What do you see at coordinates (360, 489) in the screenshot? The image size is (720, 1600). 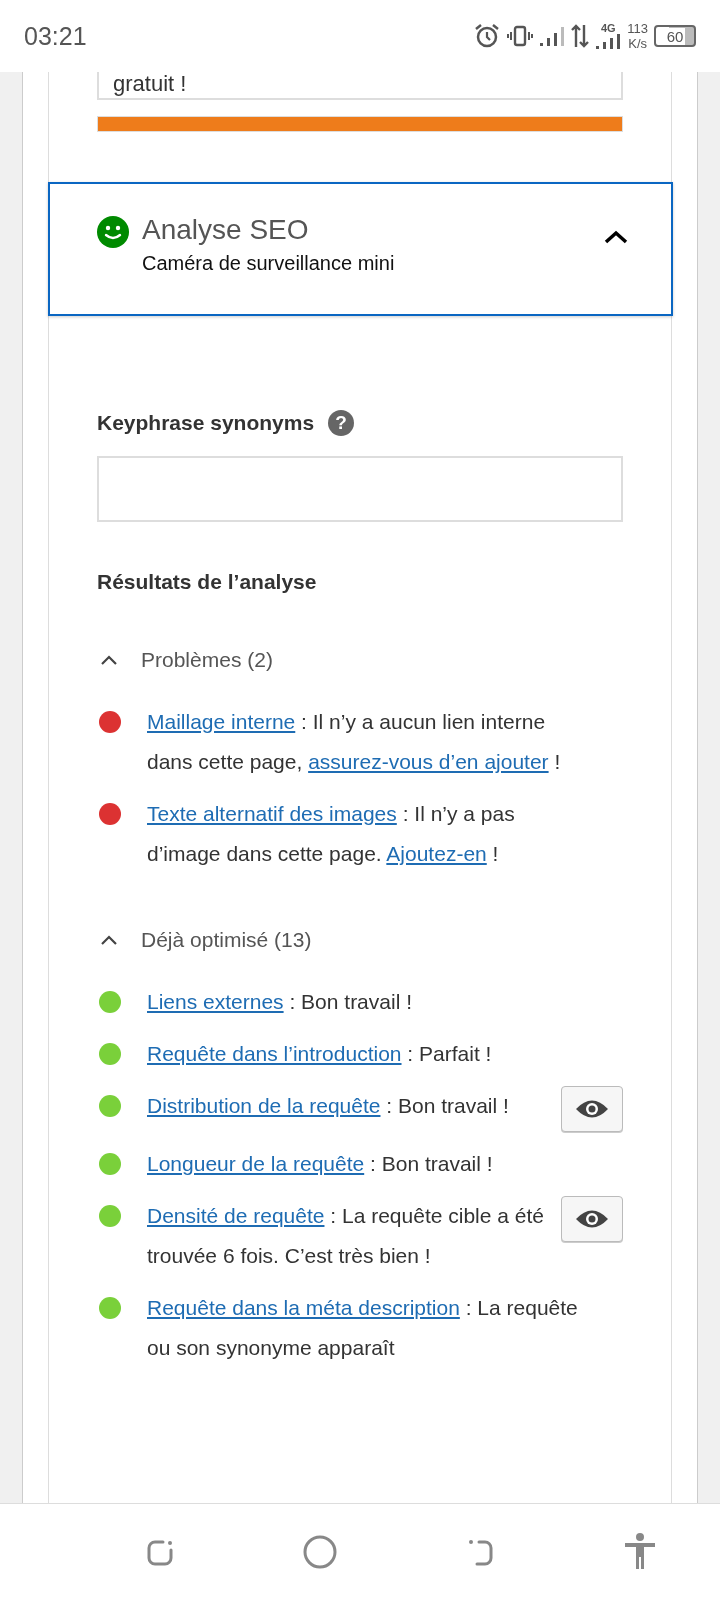 I see `synonyms-input` at bounding box center [360, 489].